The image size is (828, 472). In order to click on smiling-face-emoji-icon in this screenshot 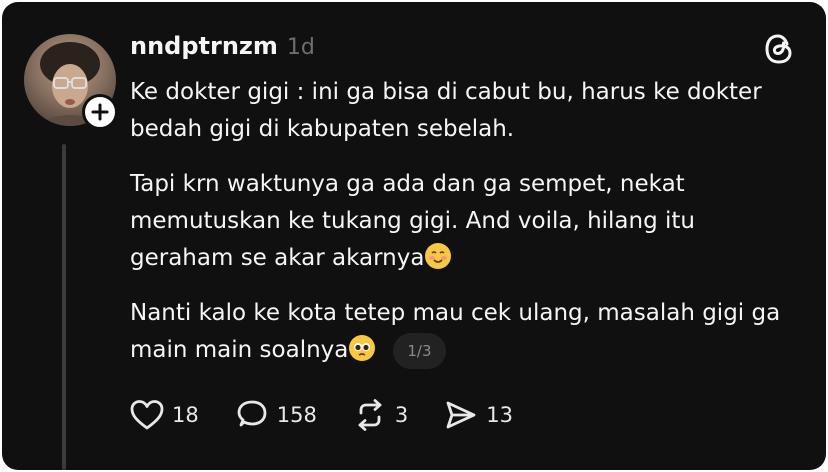, I will do `click(438, 256)`.